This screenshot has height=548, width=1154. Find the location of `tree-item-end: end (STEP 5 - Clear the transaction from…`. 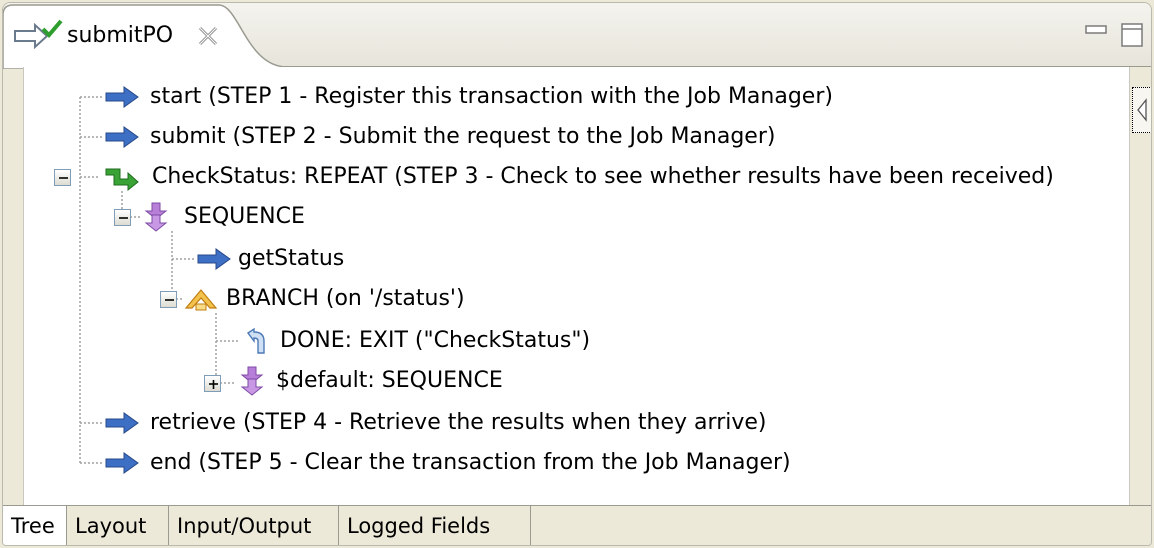

tree-item-end: end (STEP 5 - Clear the transaction from… is located at coordinates (447, 463).